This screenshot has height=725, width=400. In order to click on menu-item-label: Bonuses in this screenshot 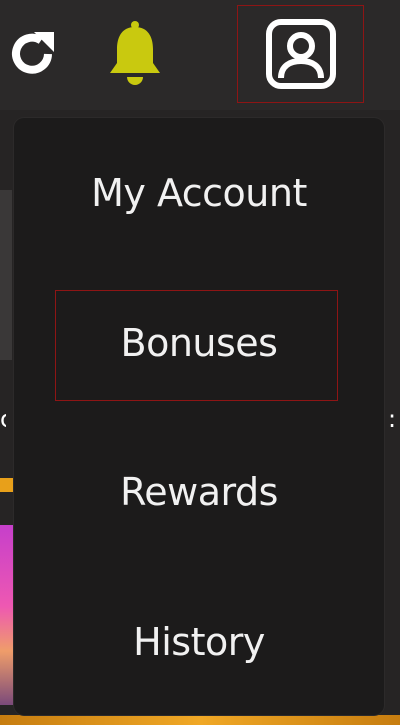, I will do `click(199, 343)`.